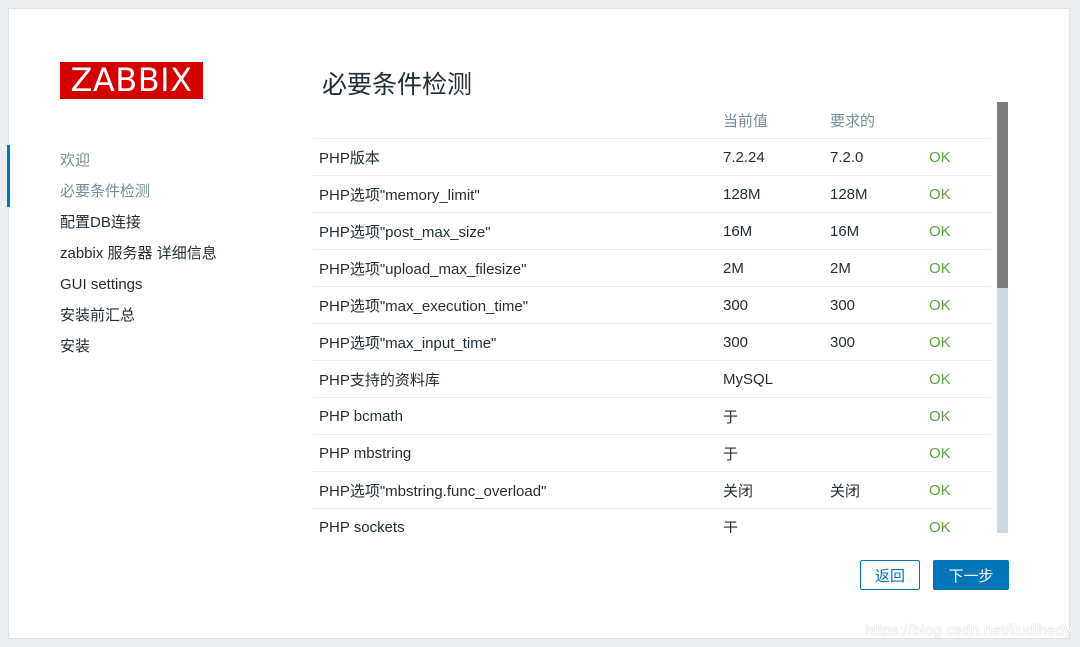 This screenshot has height=647, width=1080. I want to click on row-name: PHP选项"max_input_time", so click(518, 342).